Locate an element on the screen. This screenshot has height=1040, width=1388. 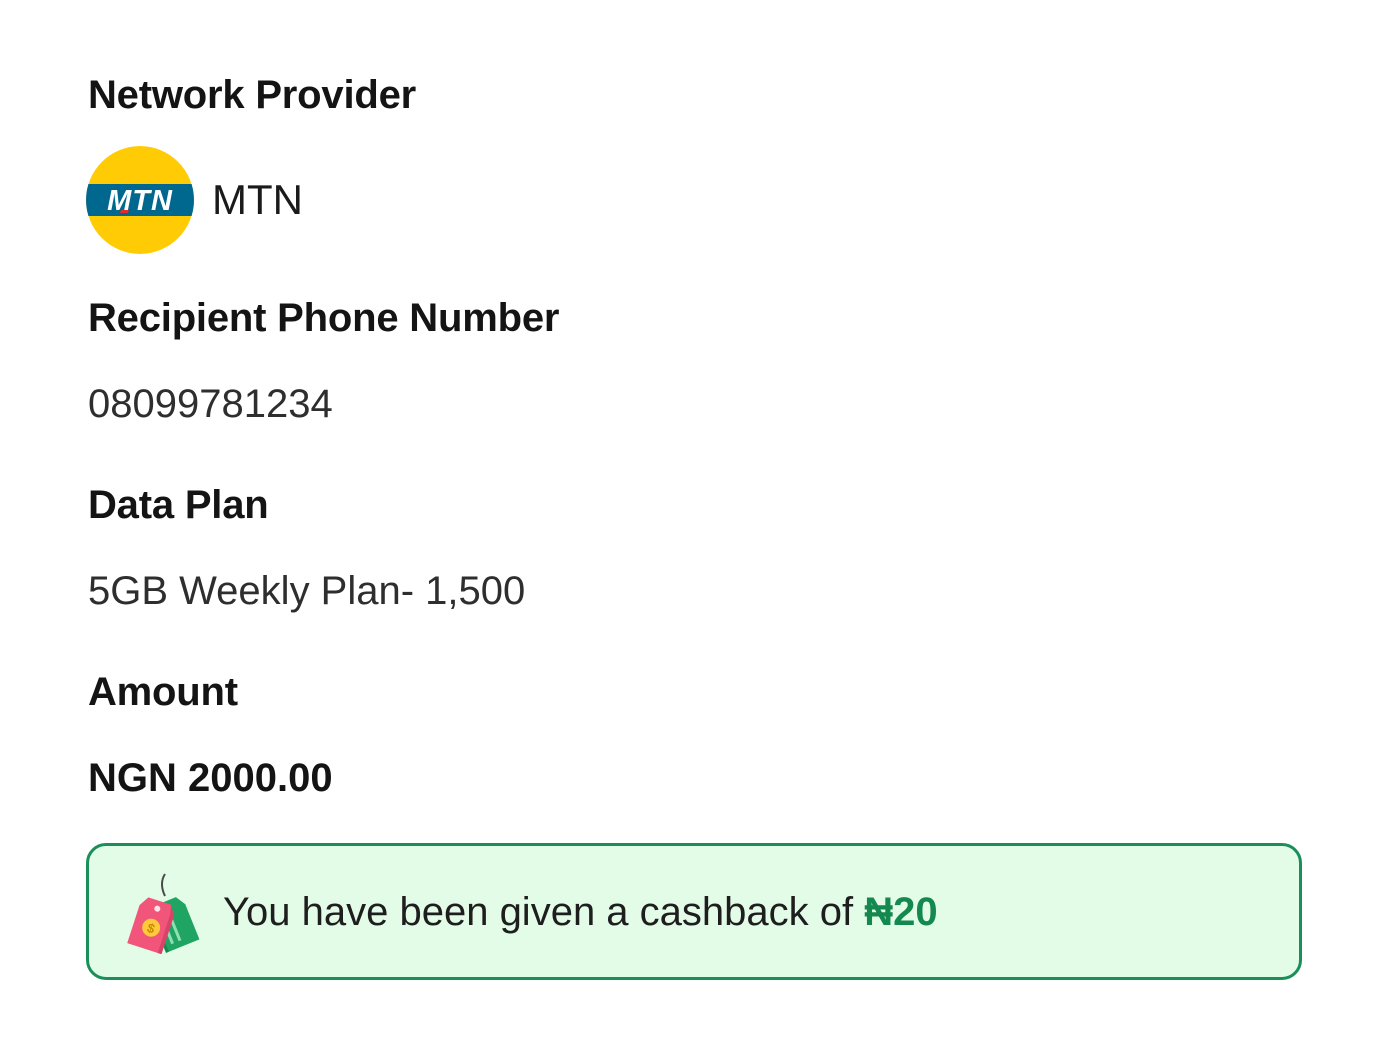
mtn-logo-icon: MTN is located at coordinates (140, 200).